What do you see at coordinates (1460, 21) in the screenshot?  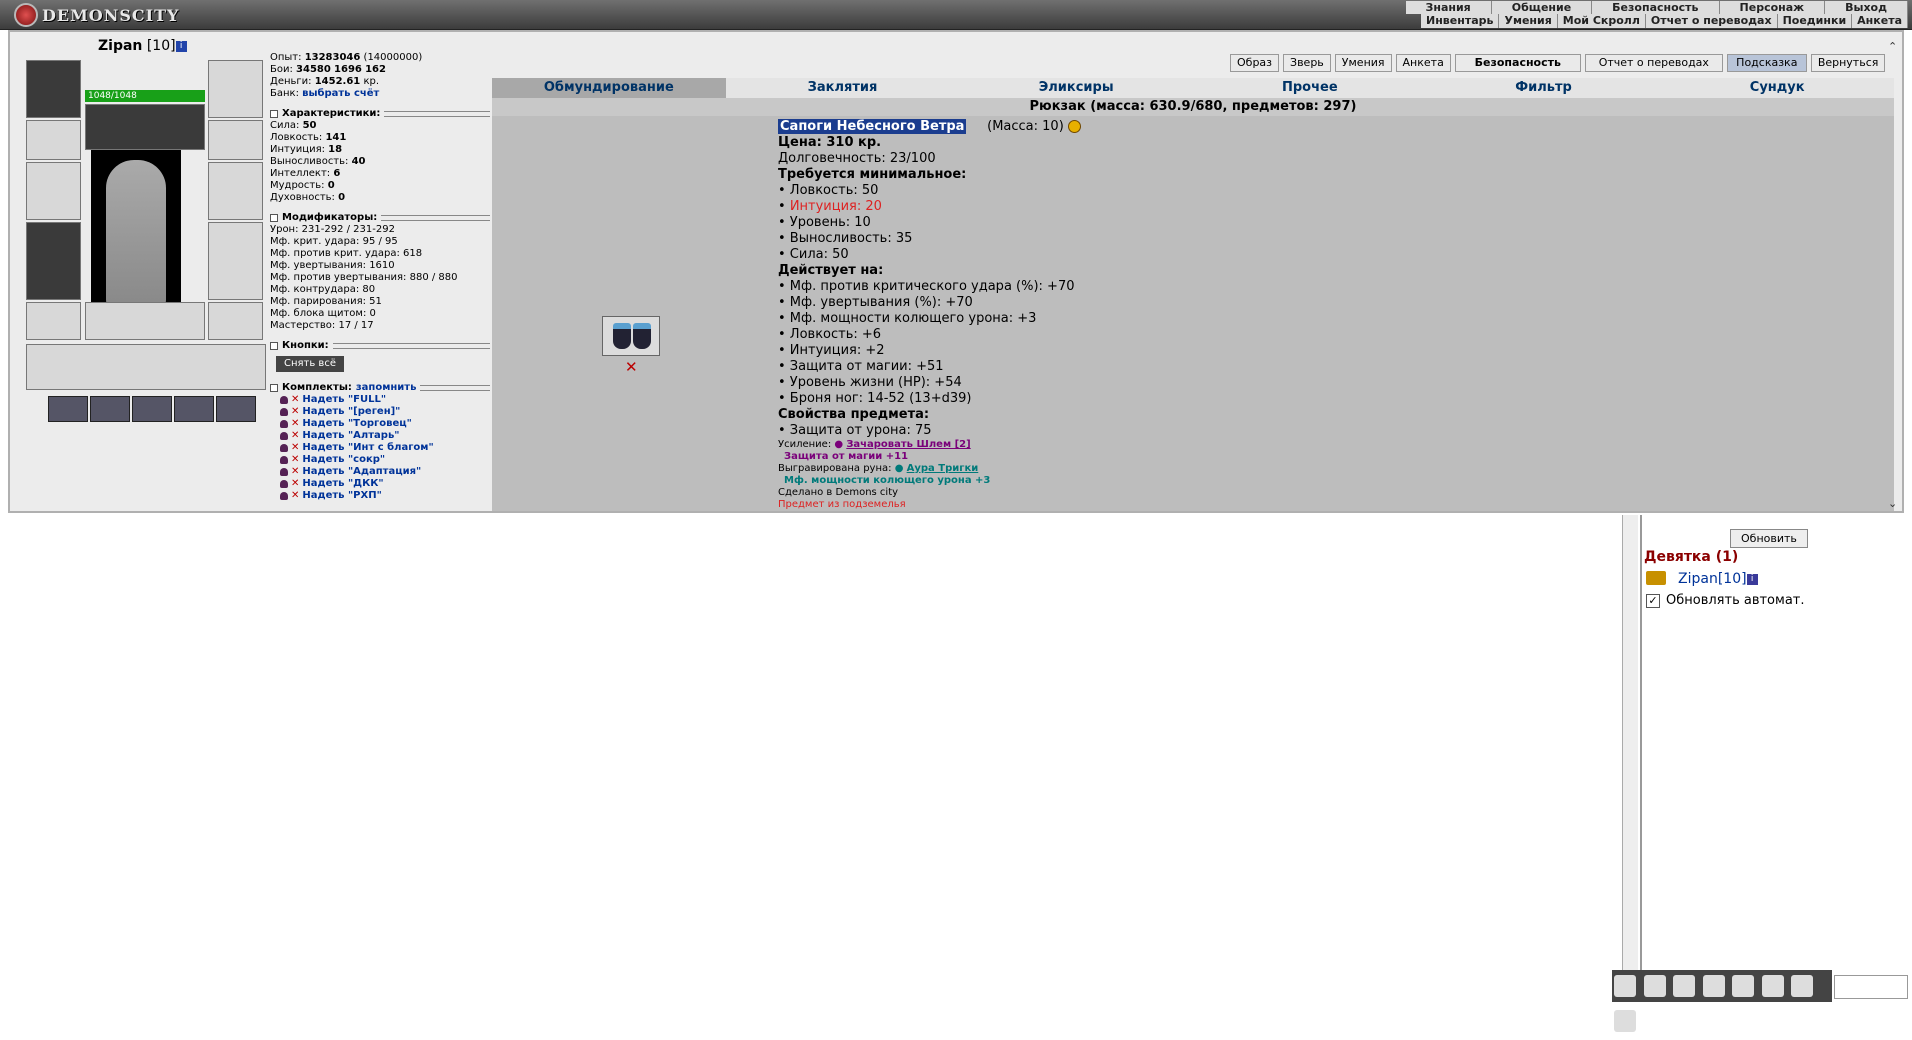 I see `submenu-inventory: Инвентарь` at bounding box center [1460, 21].